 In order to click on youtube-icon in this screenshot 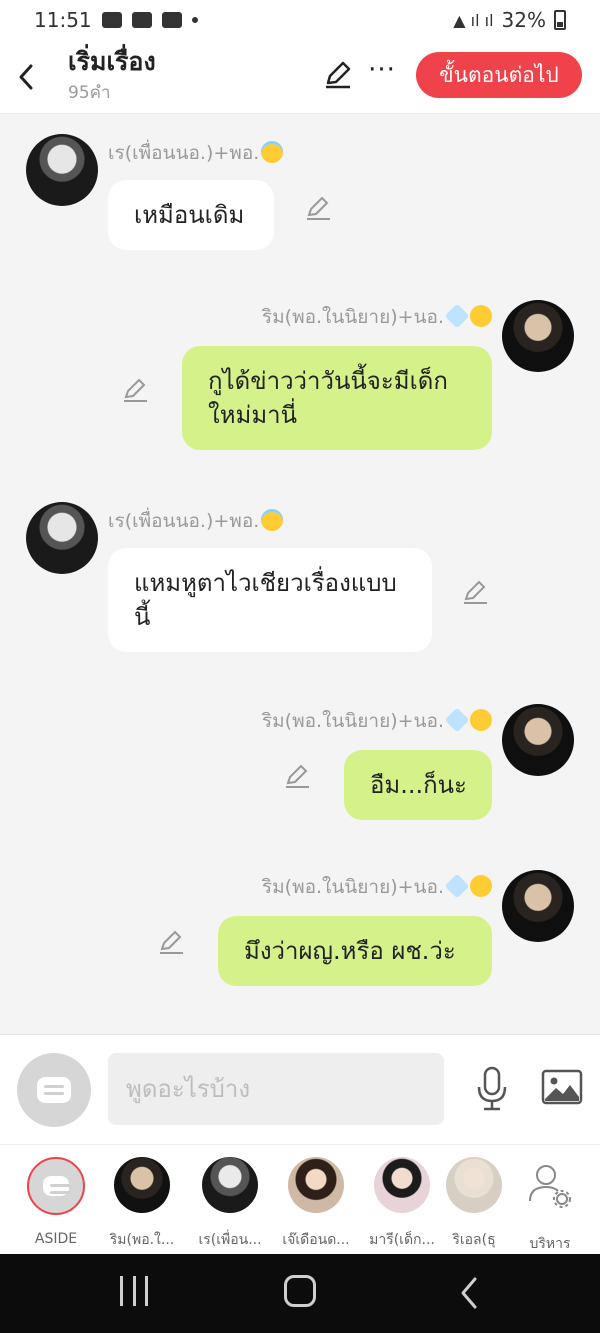, I will do `click(171, 20)`.